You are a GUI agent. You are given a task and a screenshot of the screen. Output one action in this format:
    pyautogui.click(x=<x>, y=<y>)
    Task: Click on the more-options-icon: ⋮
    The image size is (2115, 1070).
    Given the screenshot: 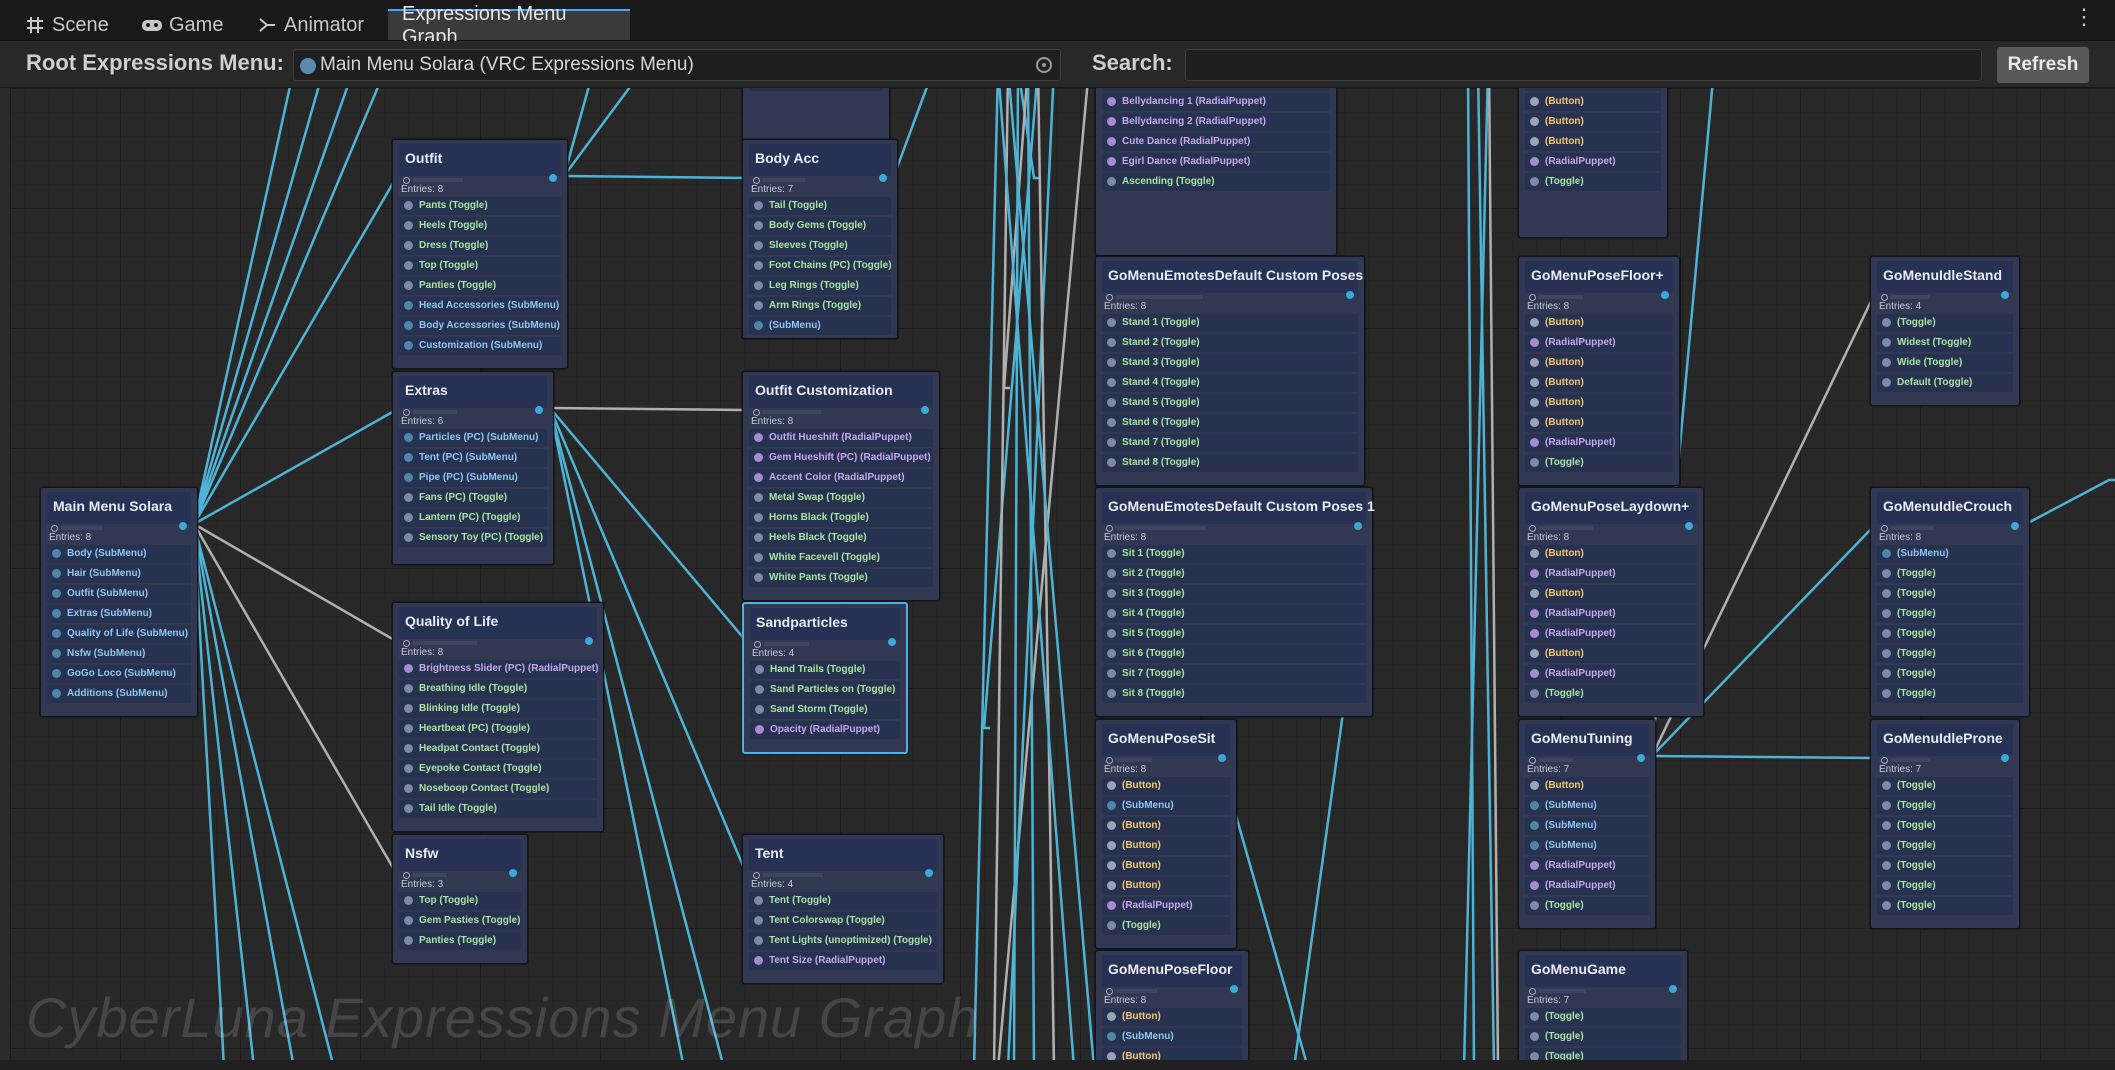 What is the action you would take?
    pyautogui.click(x=2084, y=17)
    